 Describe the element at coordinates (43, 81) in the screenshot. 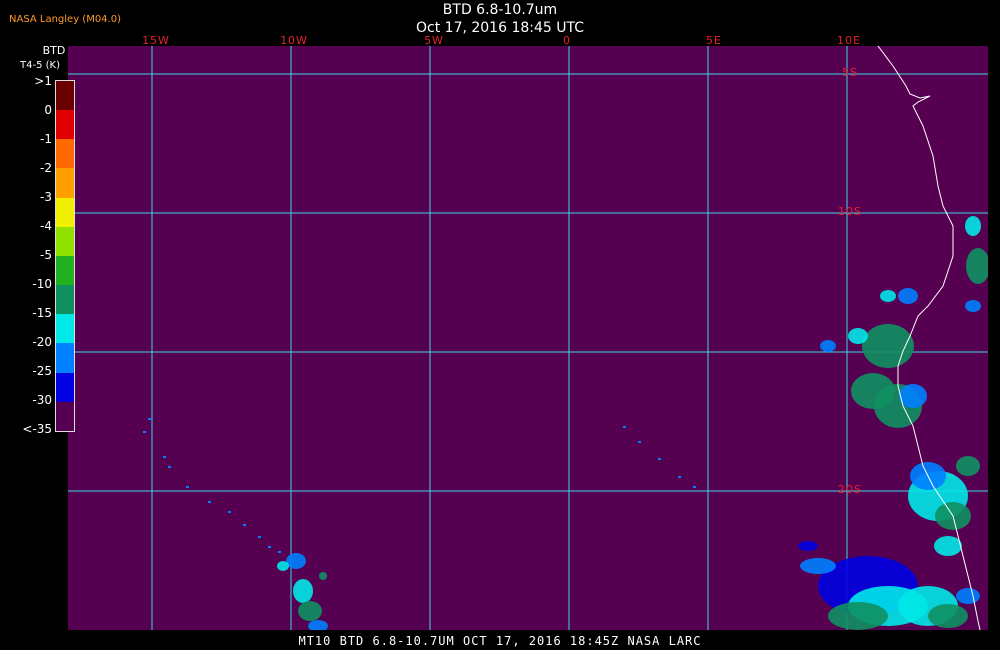

I see `color-scale-label: >1` at that location.